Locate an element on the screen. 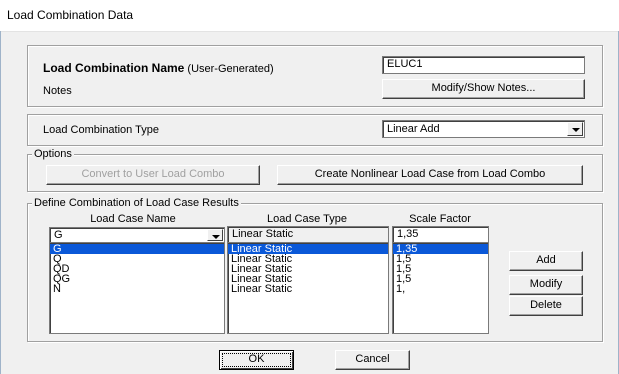 The height and width of the screenshot is (374, 619). ok-button: OK is located at coordinates (256, 360).